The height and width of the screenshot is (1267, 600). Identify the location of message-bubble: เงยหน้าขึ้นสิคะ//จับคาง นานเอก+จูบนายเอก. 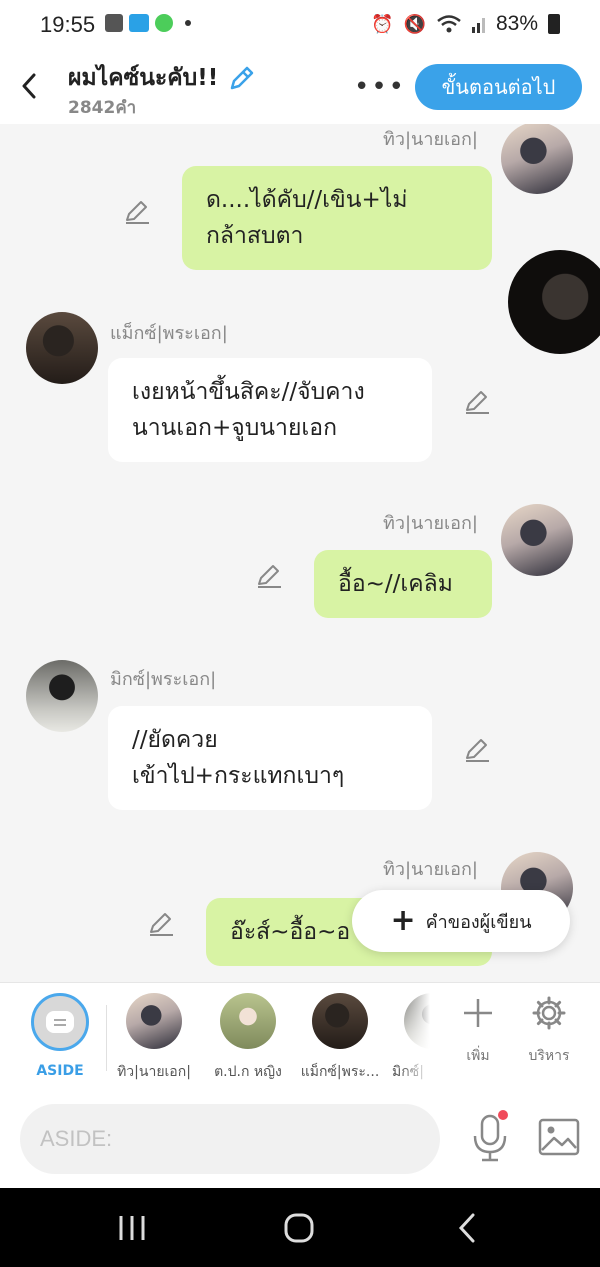
(270, 410).